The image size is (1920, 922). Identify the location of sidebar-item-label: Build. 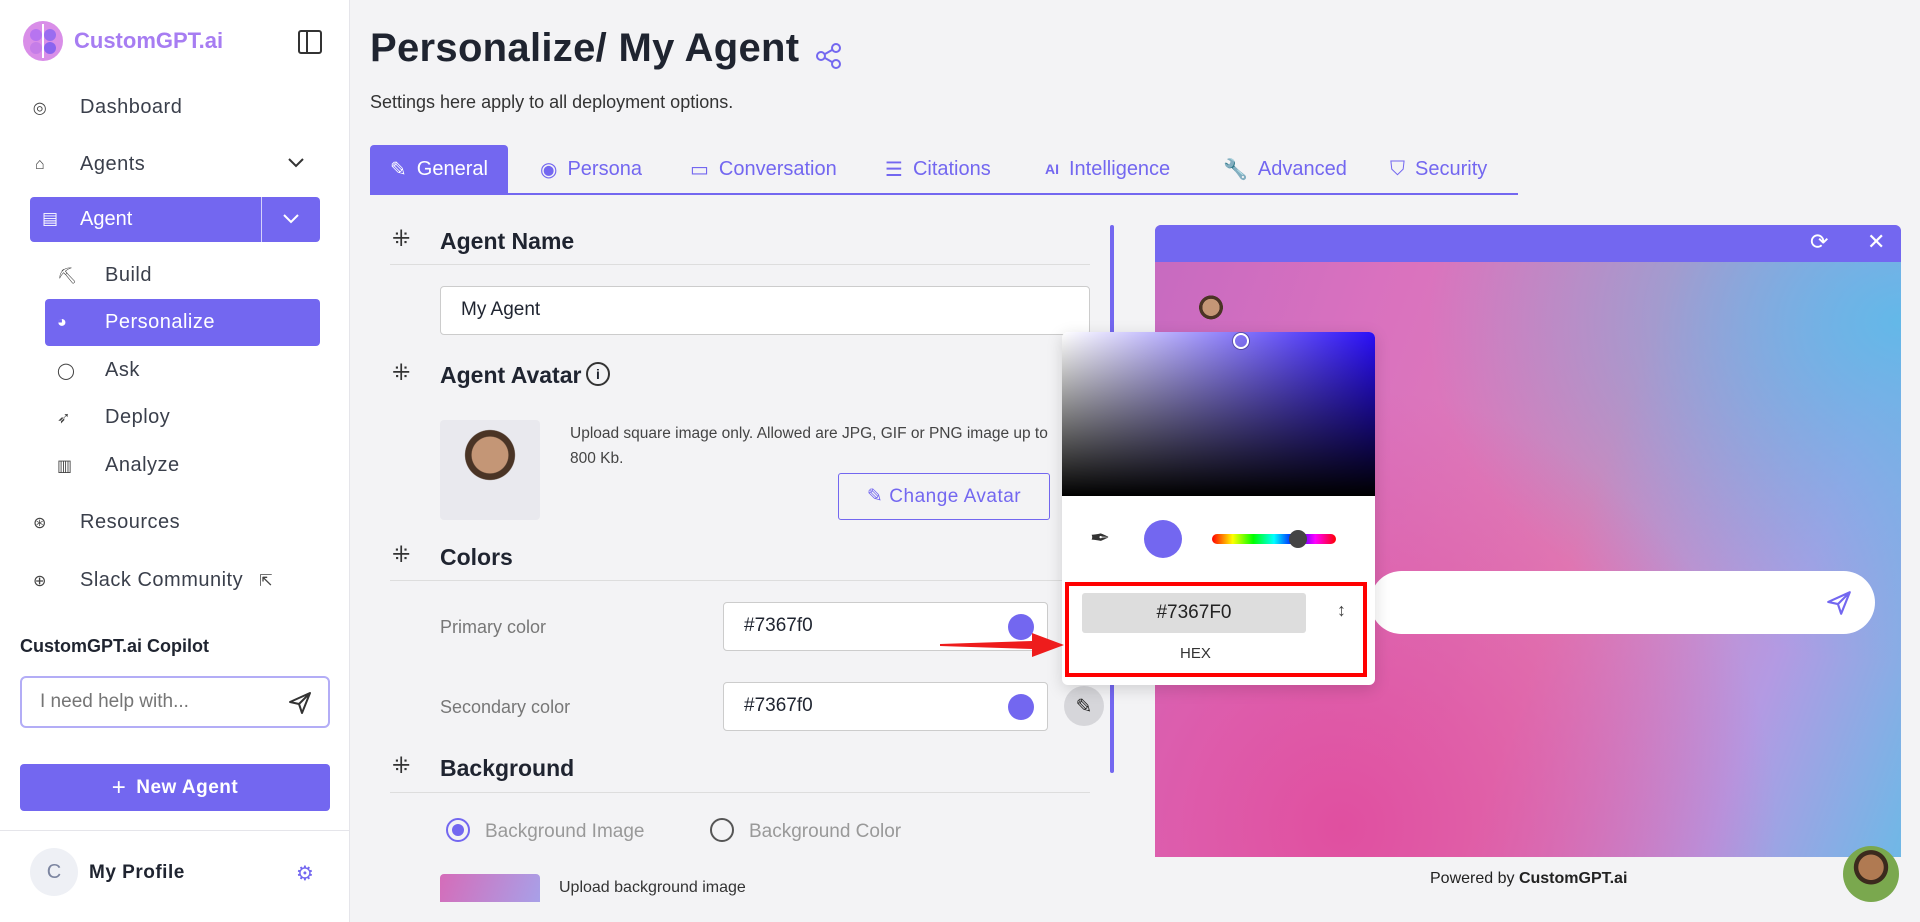
(128, 275).